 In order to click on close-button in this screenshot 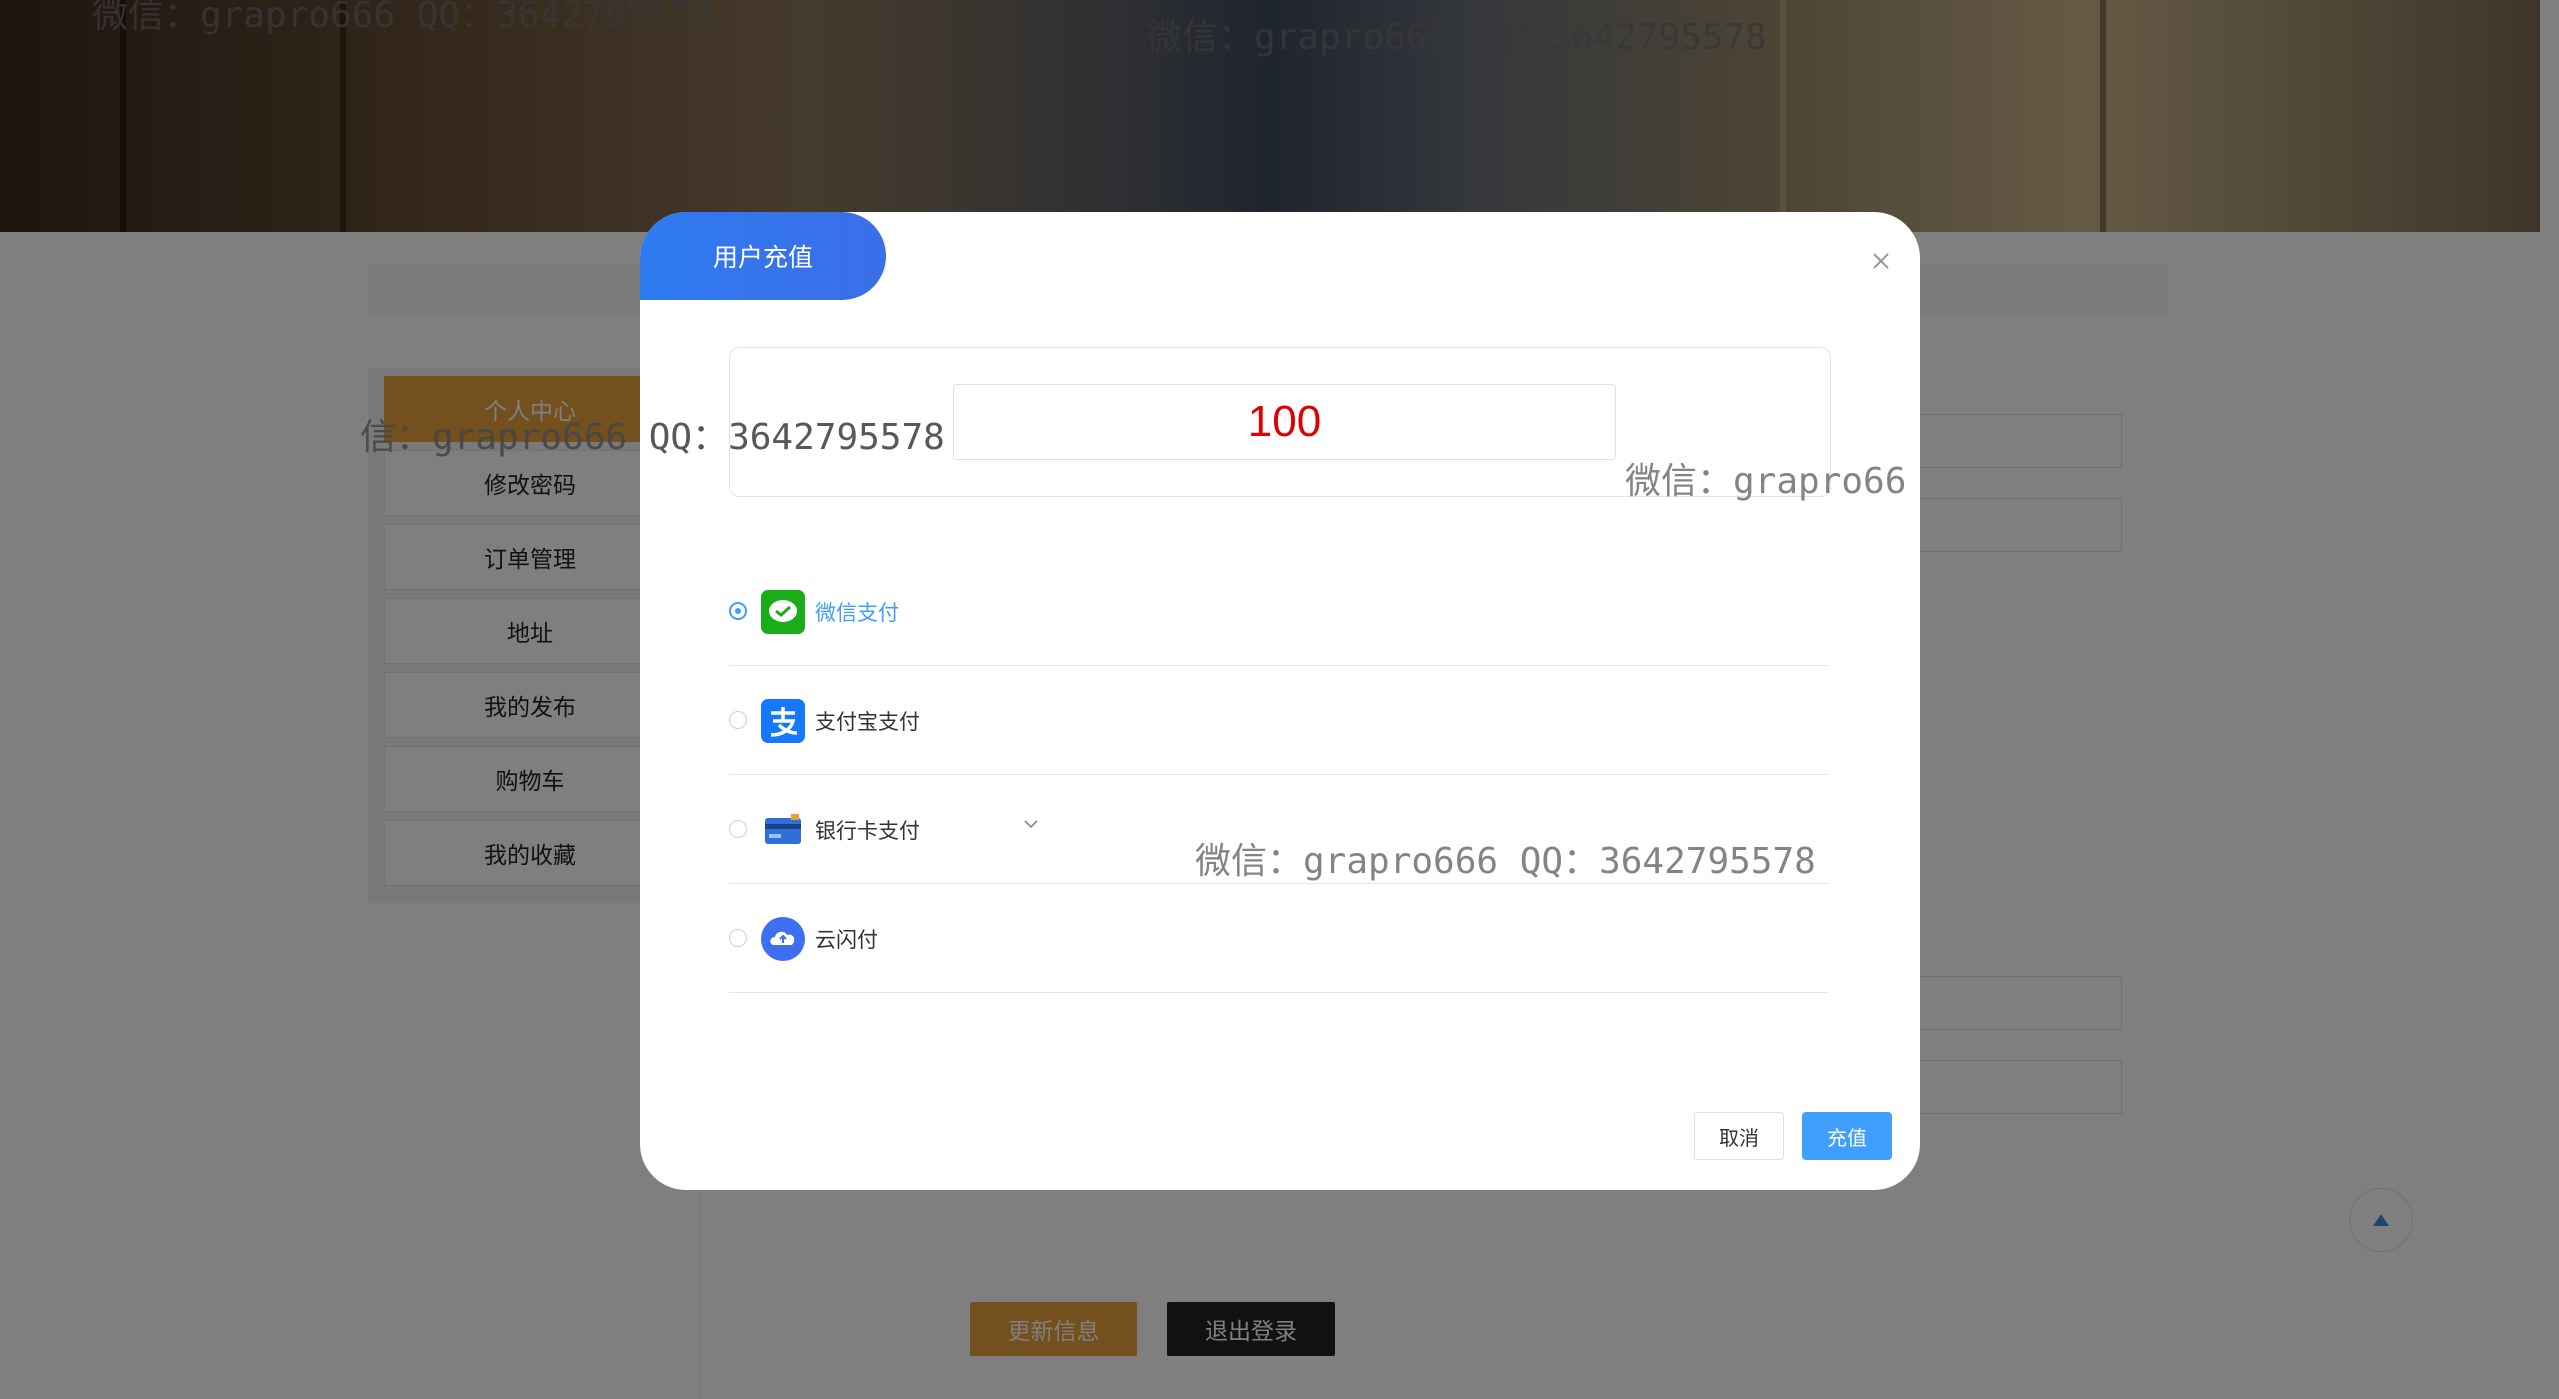, I will do `click(1881, 261)`.